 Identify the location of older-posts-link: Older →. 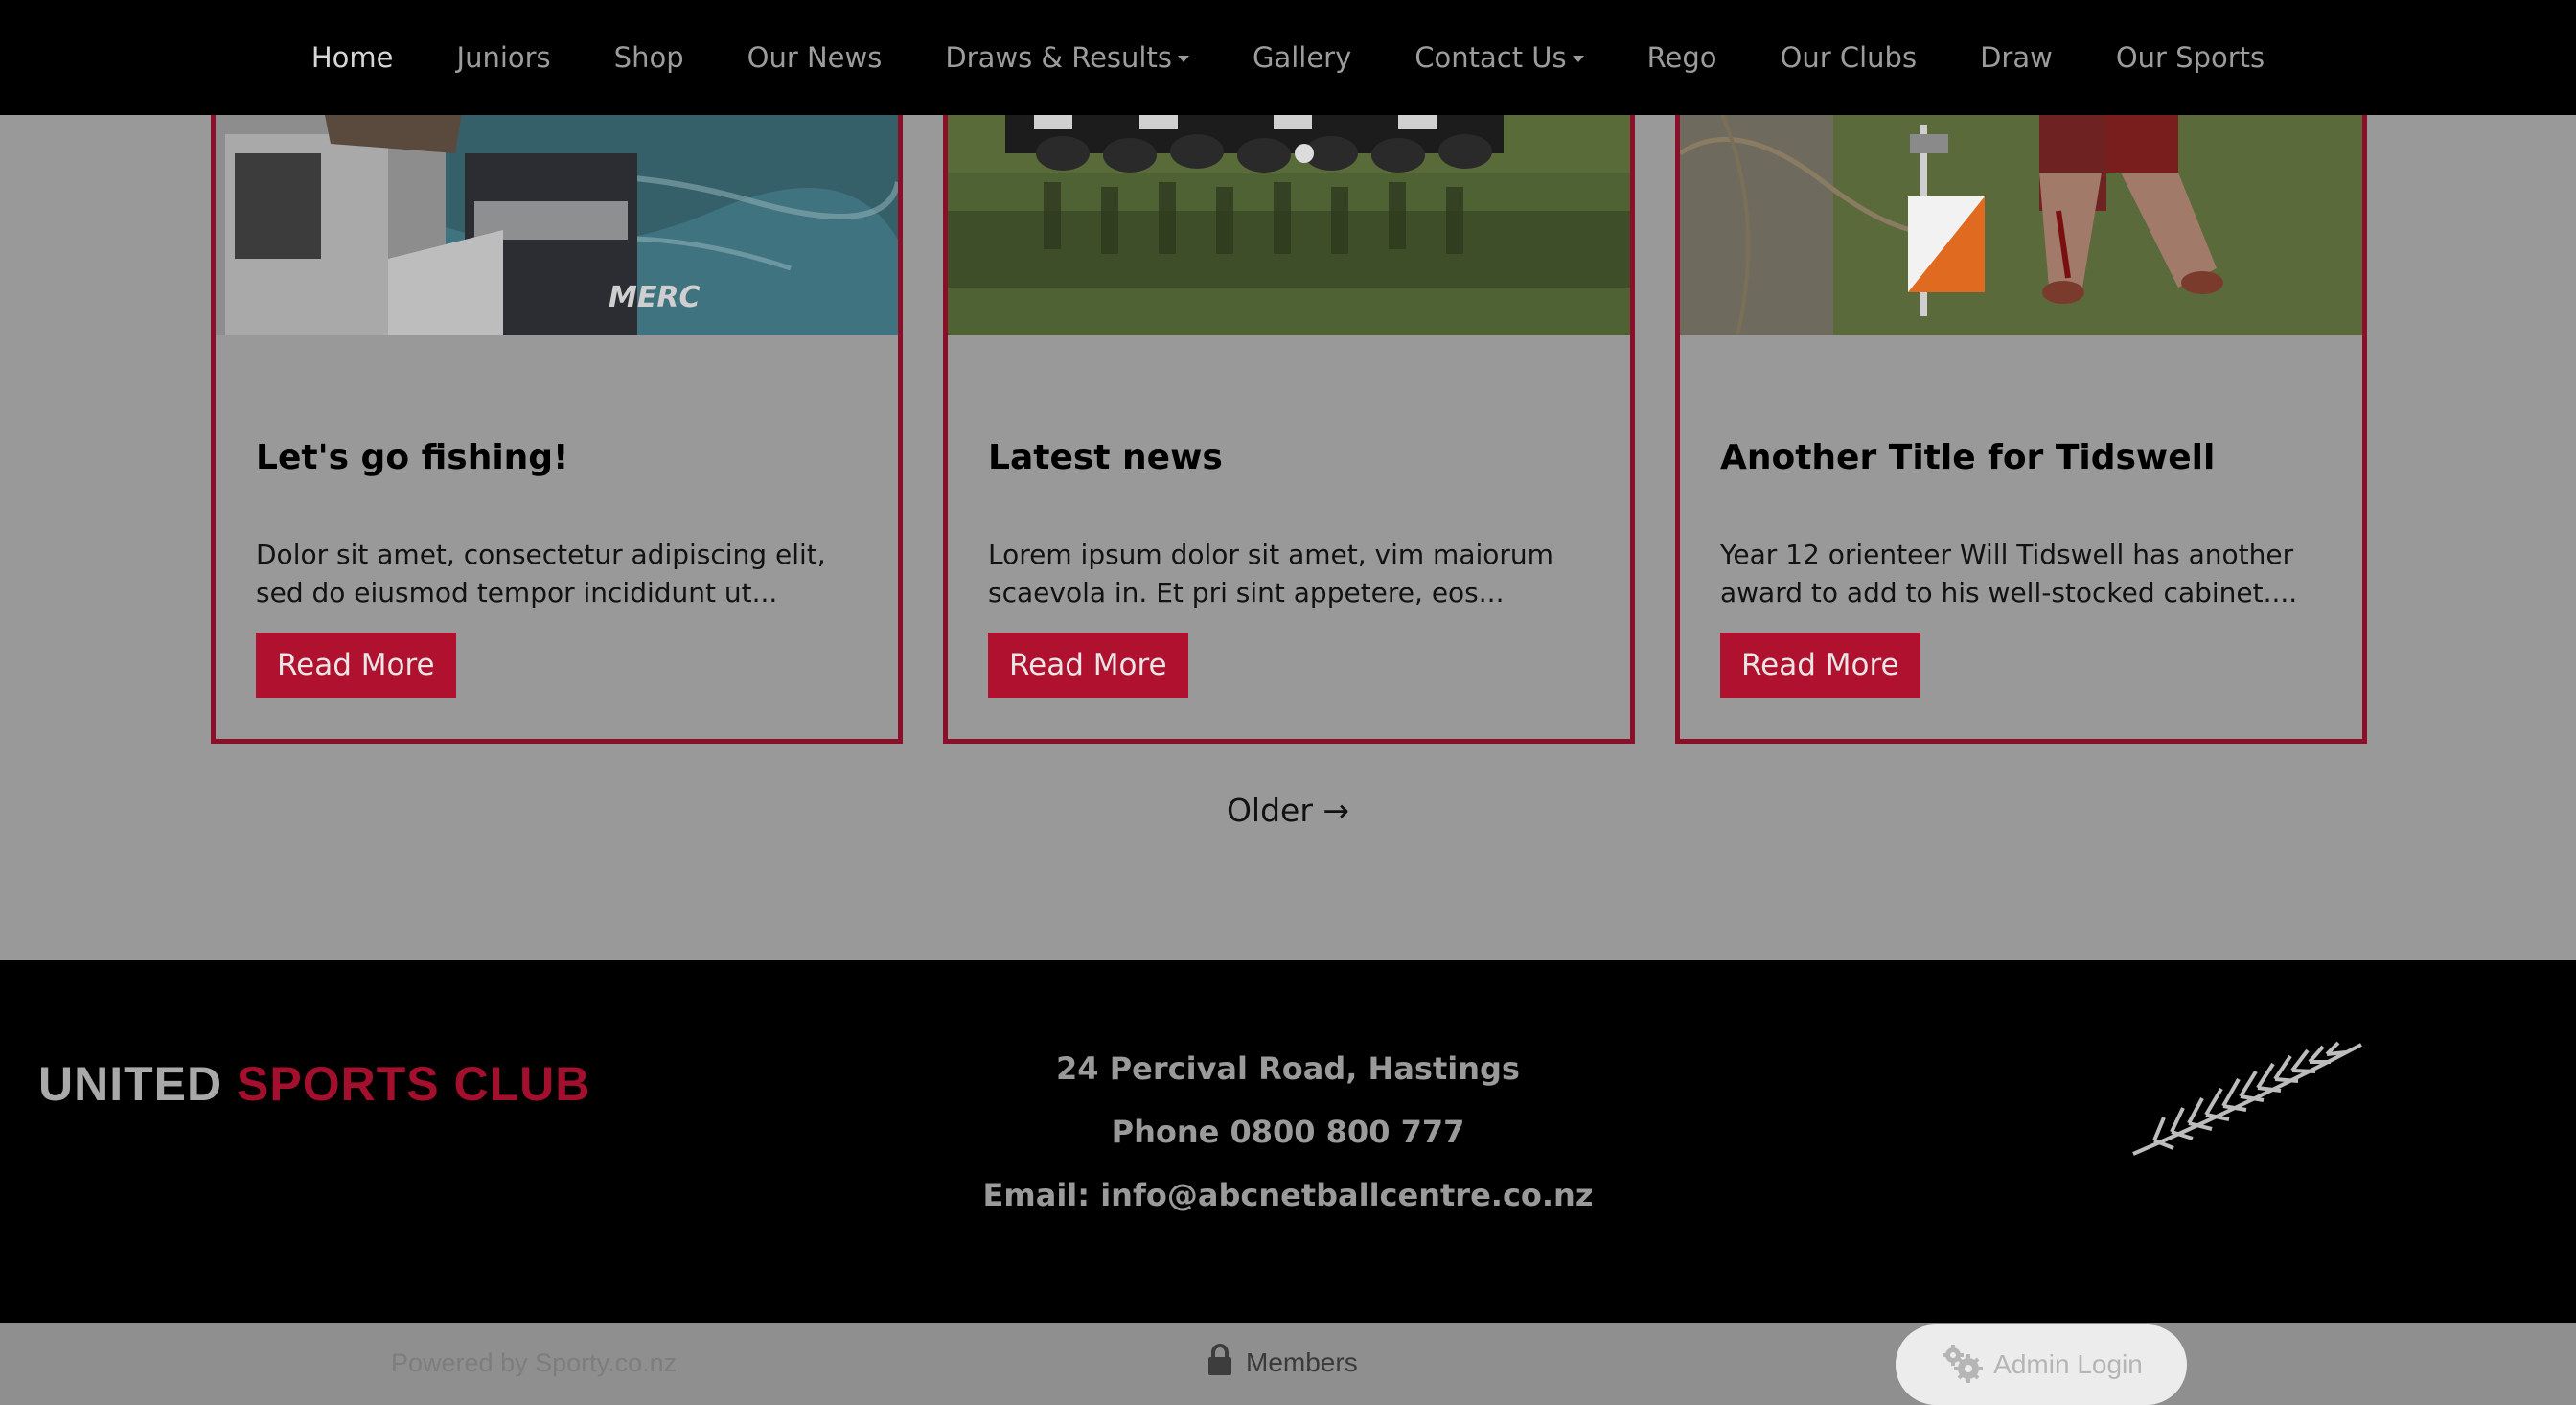
(1288, 810).